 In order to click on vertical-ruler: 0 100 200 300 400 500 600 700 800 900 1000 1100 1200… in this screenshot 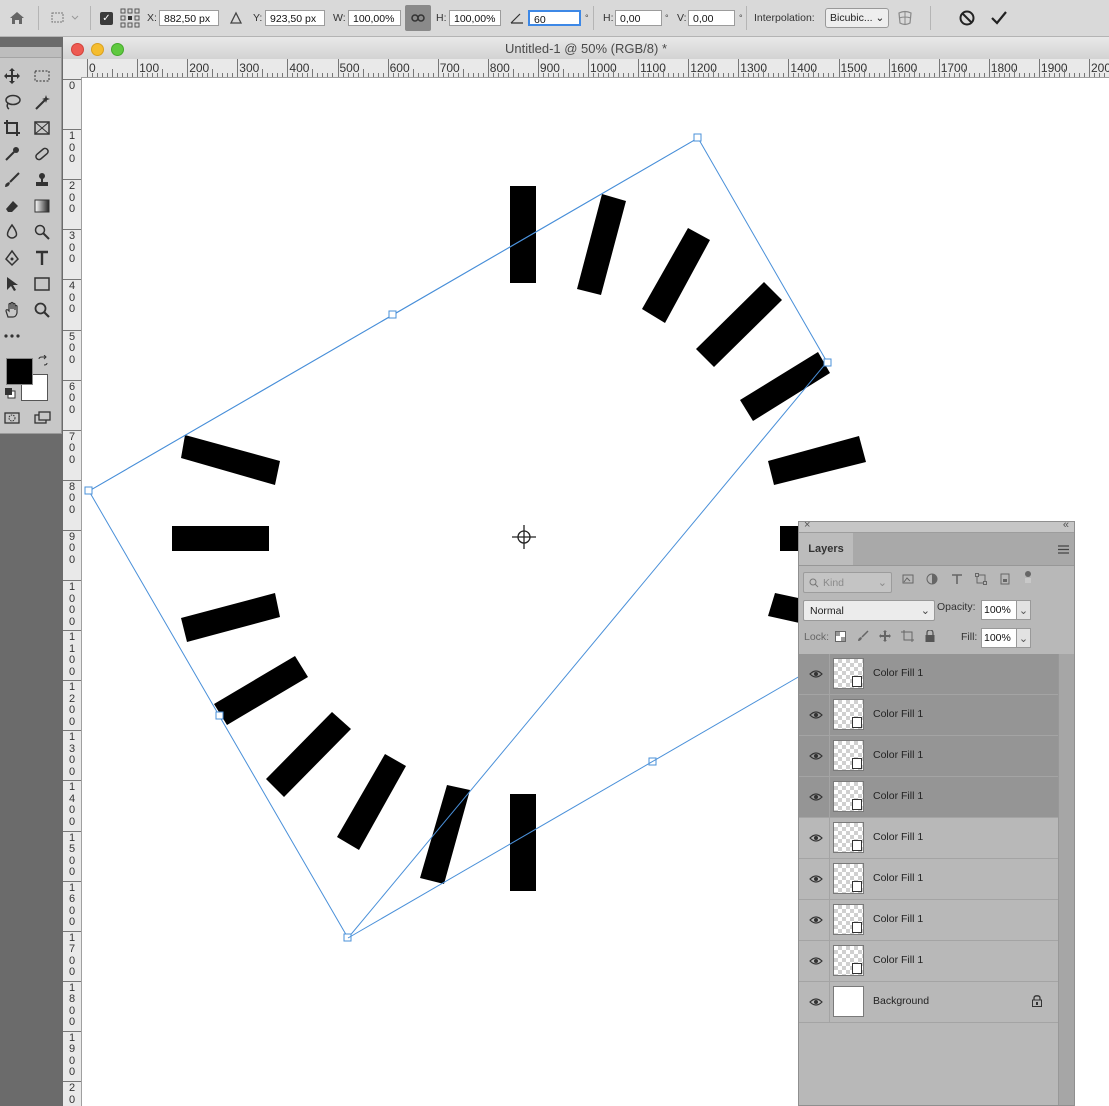, I will do `click(72, 591)`.